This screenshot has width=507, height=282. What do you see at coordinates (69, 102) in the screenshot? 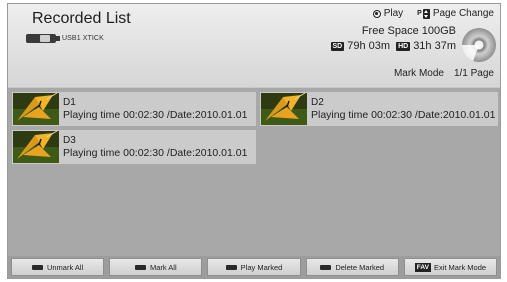
I see `recording-title: D1` at bounding box center [69, 102].